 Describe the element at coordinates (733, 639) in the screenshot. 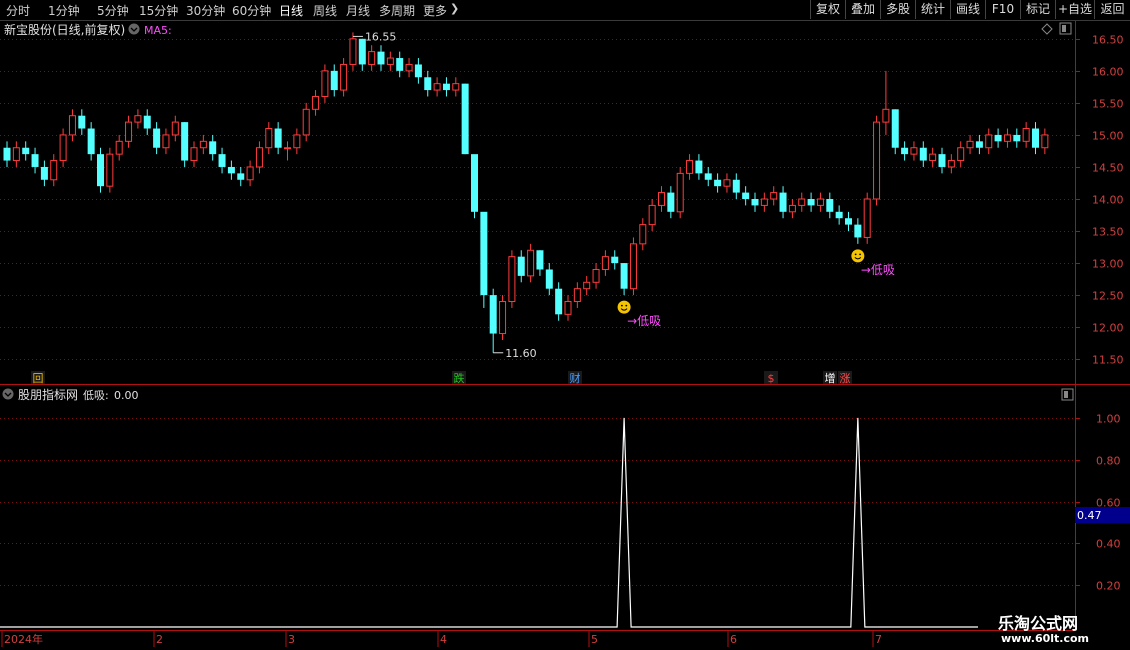

I see `time-label: 6` at that location.